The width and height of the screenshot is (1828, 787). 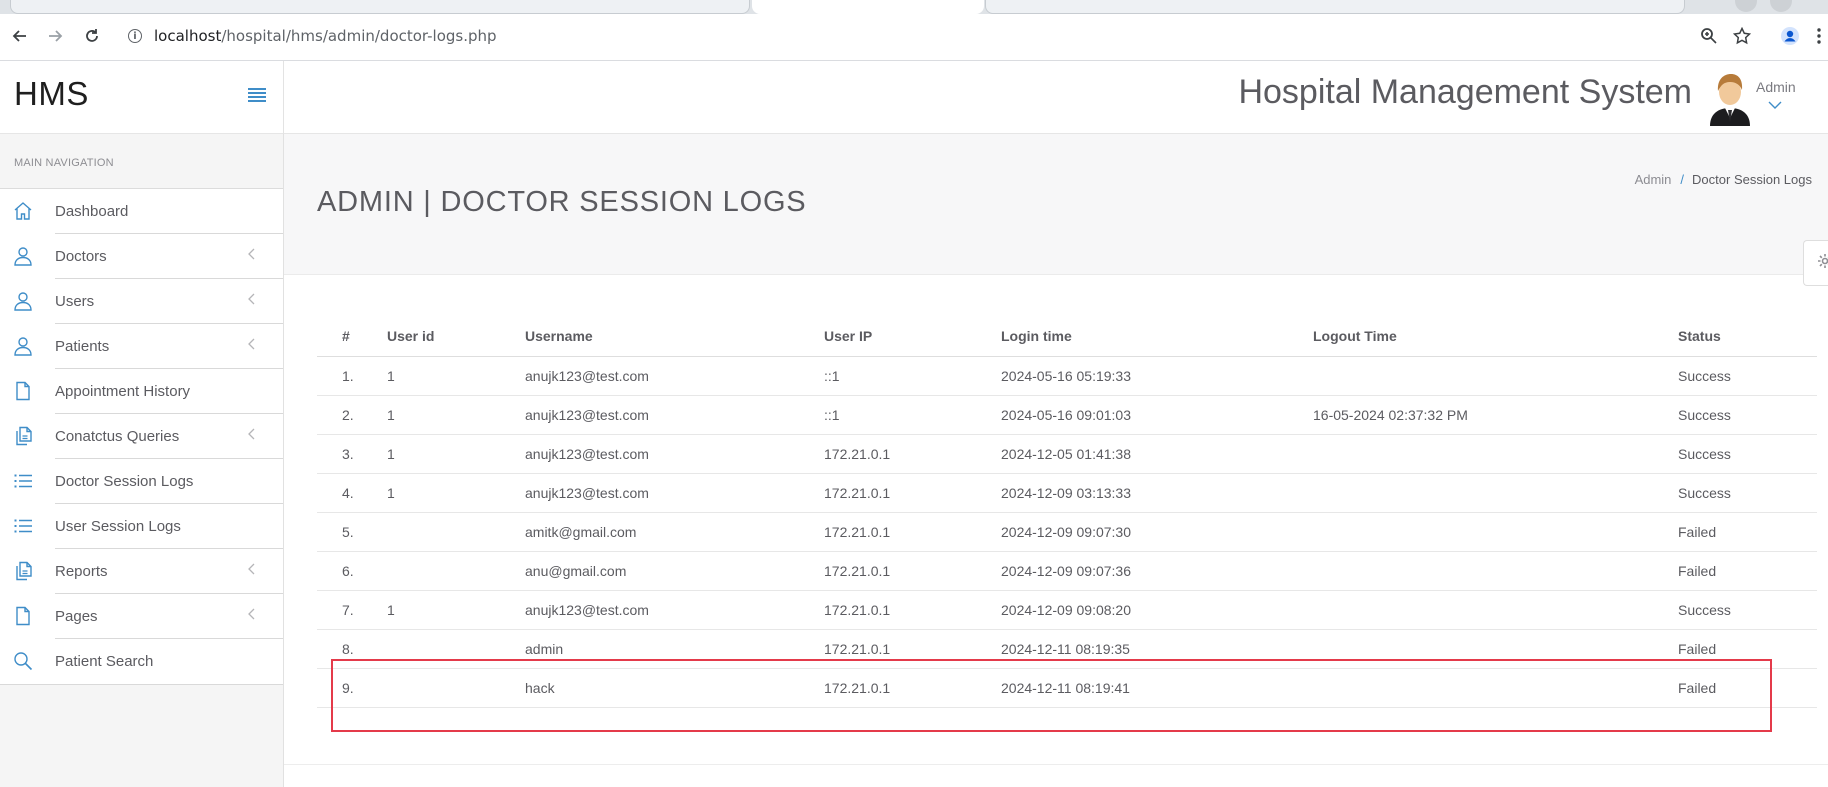 What do you see at coordinates (141, 211) in the screenshot?
I see `sidebar-item-dashboard: Dashboard` at bounding box center [141, 211].